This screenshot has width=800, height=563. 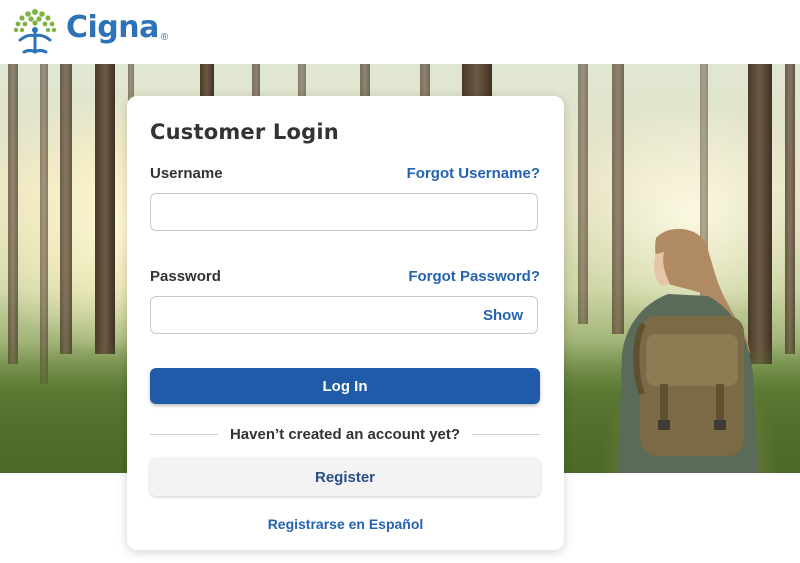 I want to click on forgot-username-link: Forgot Username?, so click(x=473, y=173).